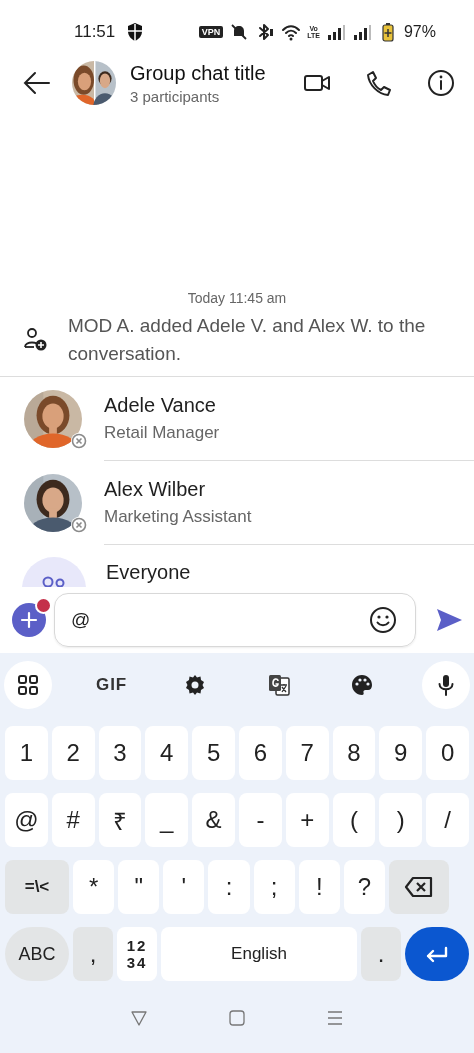 Image resolution: width=474 pixels, height=1053 pixels. Describe the element at coordinates (401, 753) in the screenshot. I see `keyboard-key: 9` at that location.